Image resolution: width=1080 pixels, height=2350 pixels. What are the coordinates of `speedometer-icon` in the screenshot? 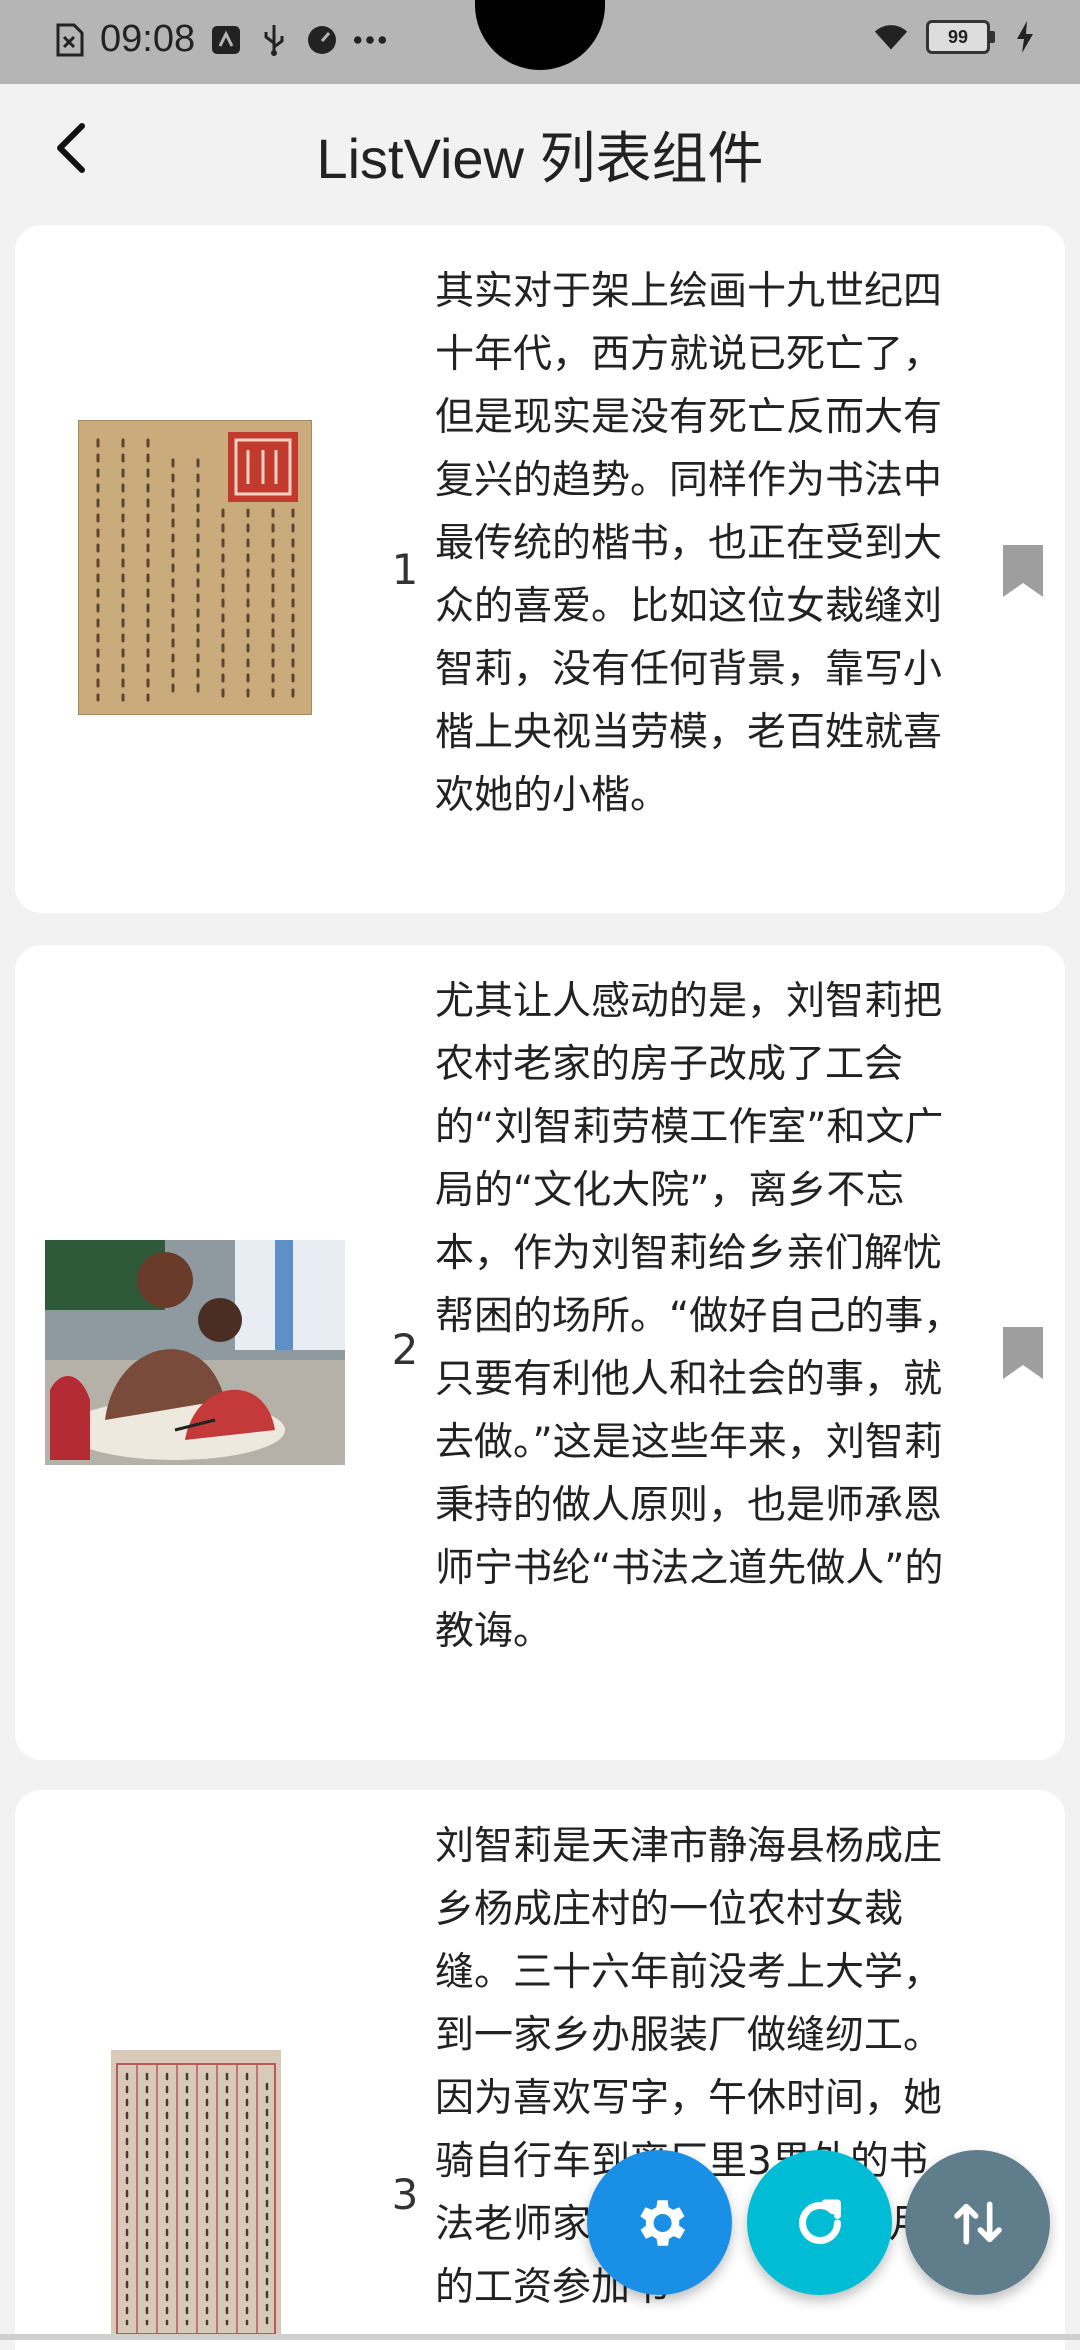 It's located at (322, 40).